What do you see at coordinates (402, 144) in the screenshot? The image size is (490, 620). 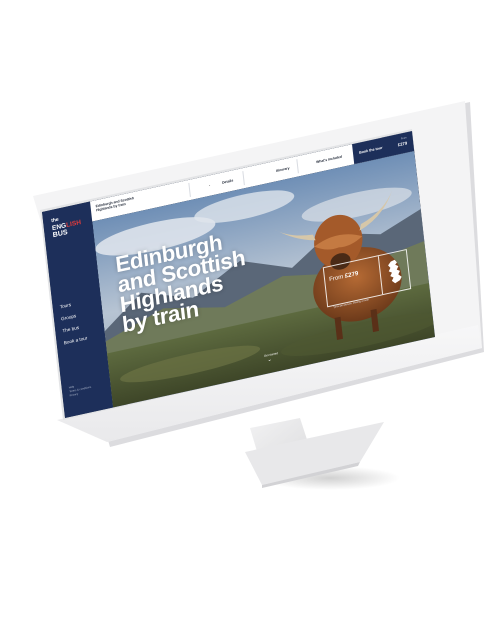 I see `book-price-value: £279` at bounding box center [402, 144].